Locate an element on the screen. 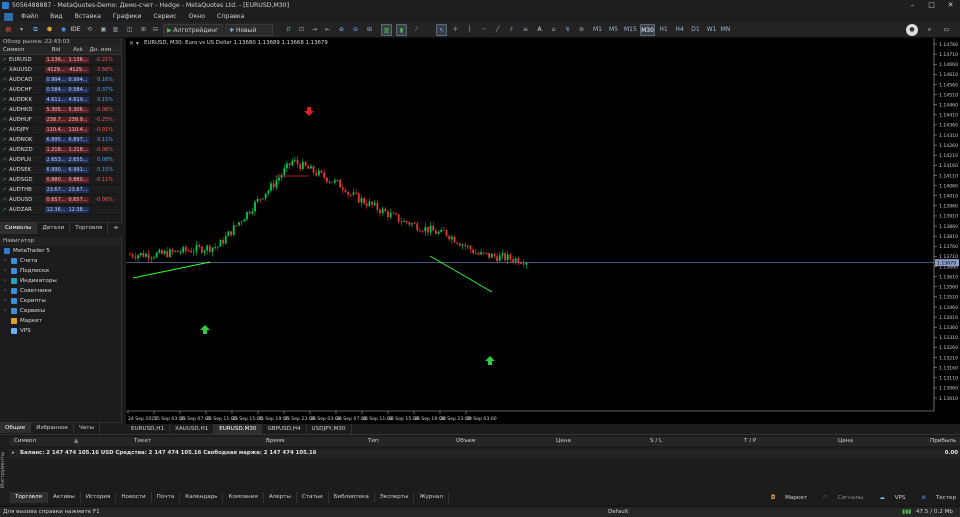  minimize-icon: – is located at coordinates (912, 5).